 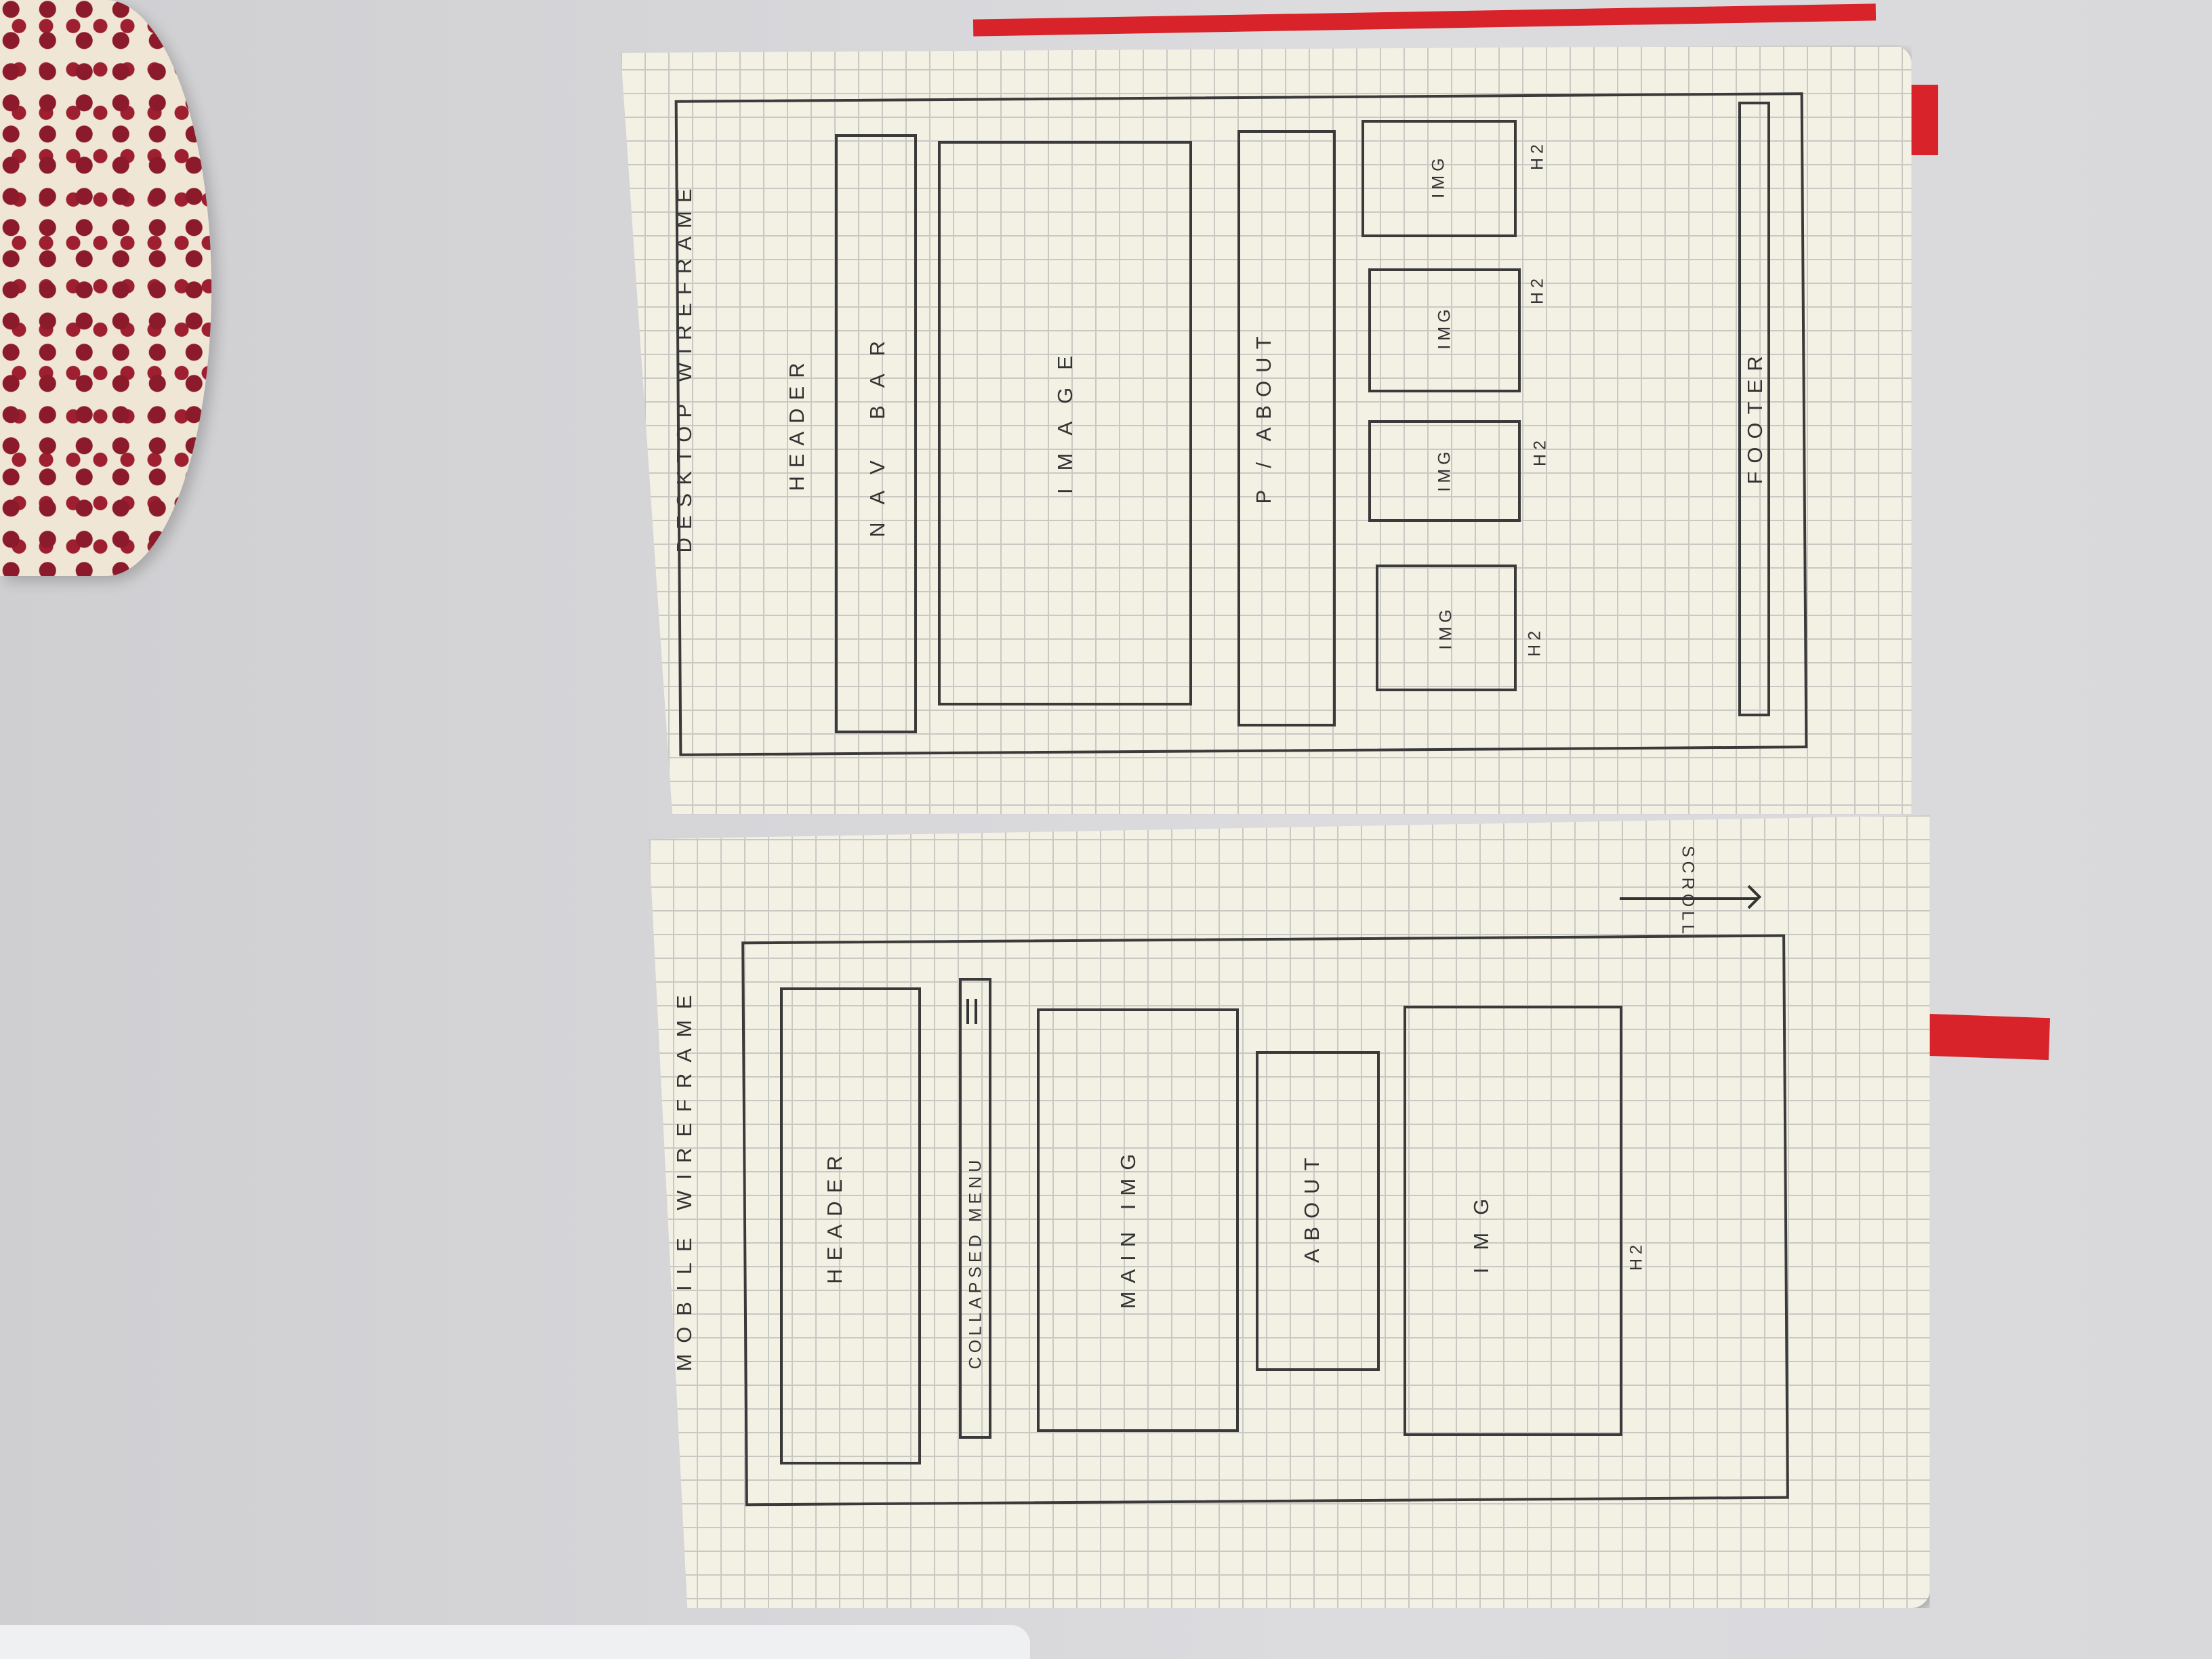 I want to click on hamburger-icon, so click(x=972, y=1011).